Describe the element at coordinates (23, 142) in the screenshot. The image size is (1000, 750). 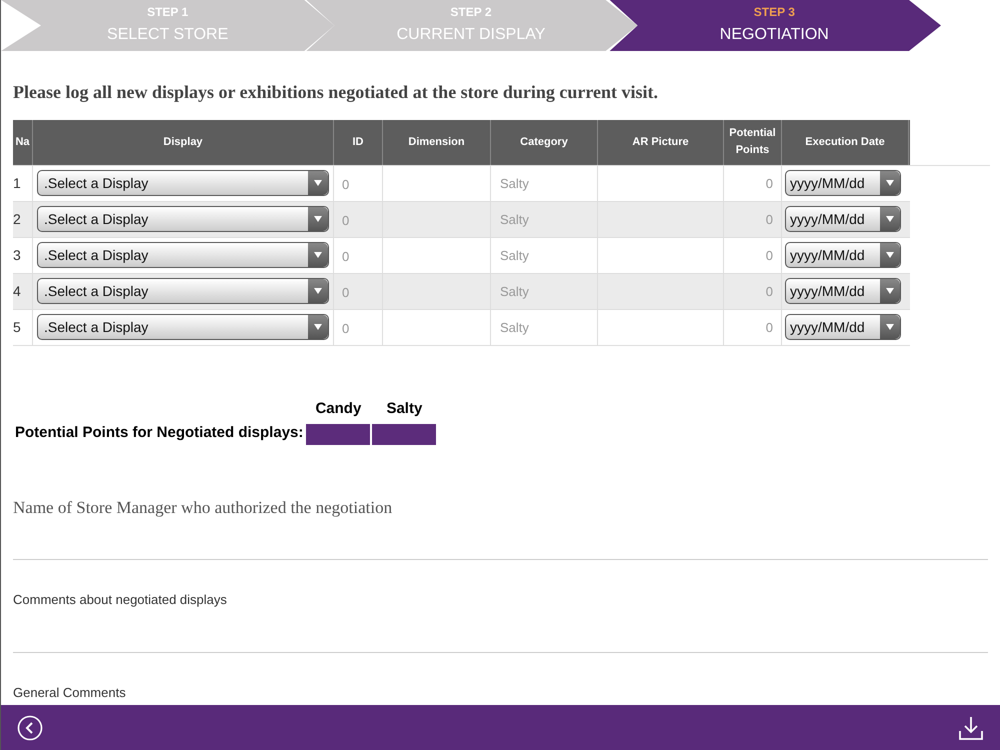
I see `column-header: Na` at that location.